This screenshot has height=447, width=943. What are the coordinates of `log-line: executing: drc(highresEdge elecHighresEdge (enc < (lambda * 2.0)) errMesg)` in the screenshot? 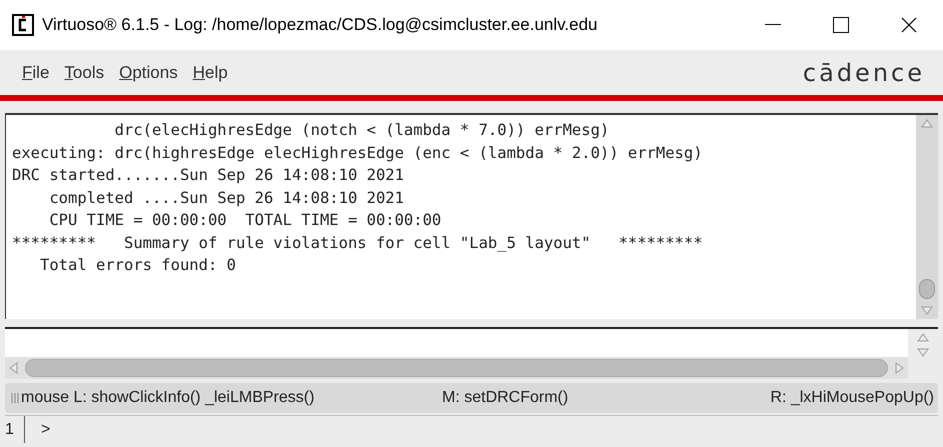 It's located at (357, 153).